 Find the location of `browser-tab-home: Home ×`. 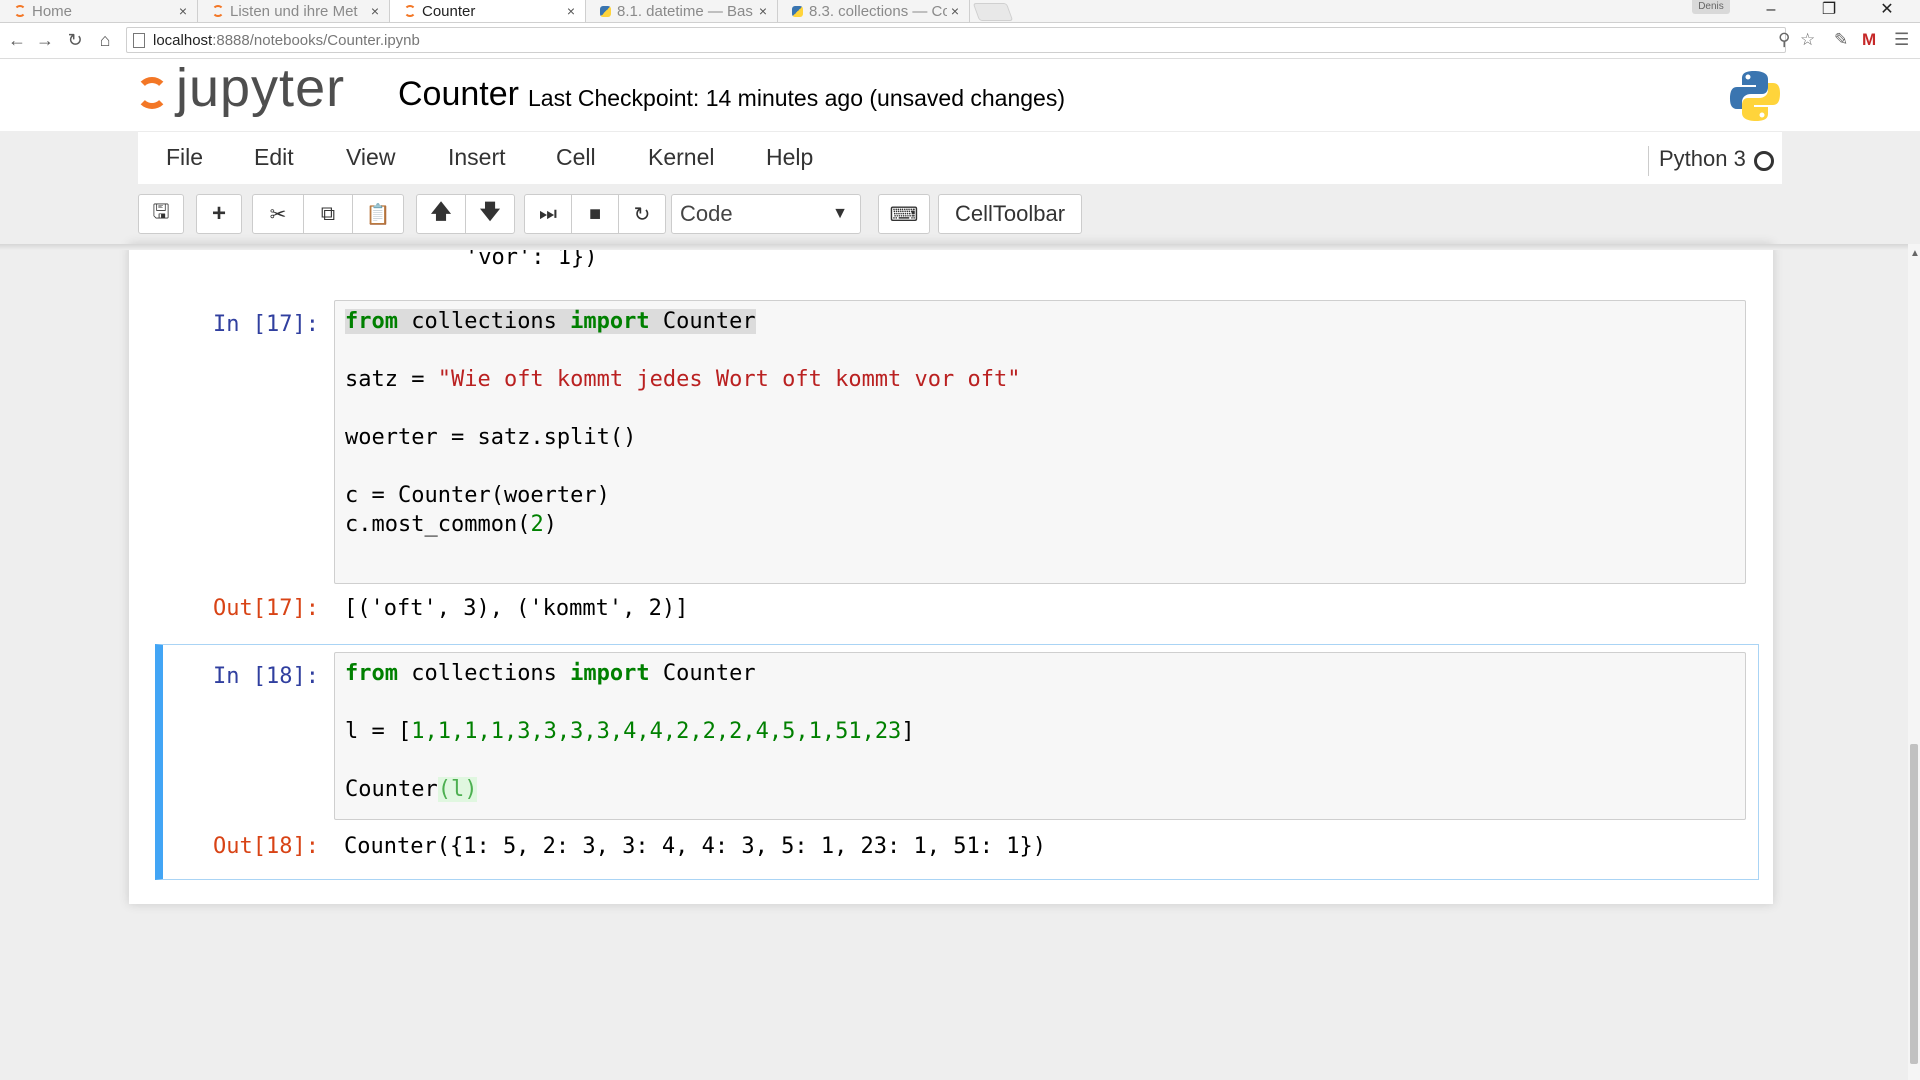

browser-tab-home: Home × is located at coordinates (99, 11).